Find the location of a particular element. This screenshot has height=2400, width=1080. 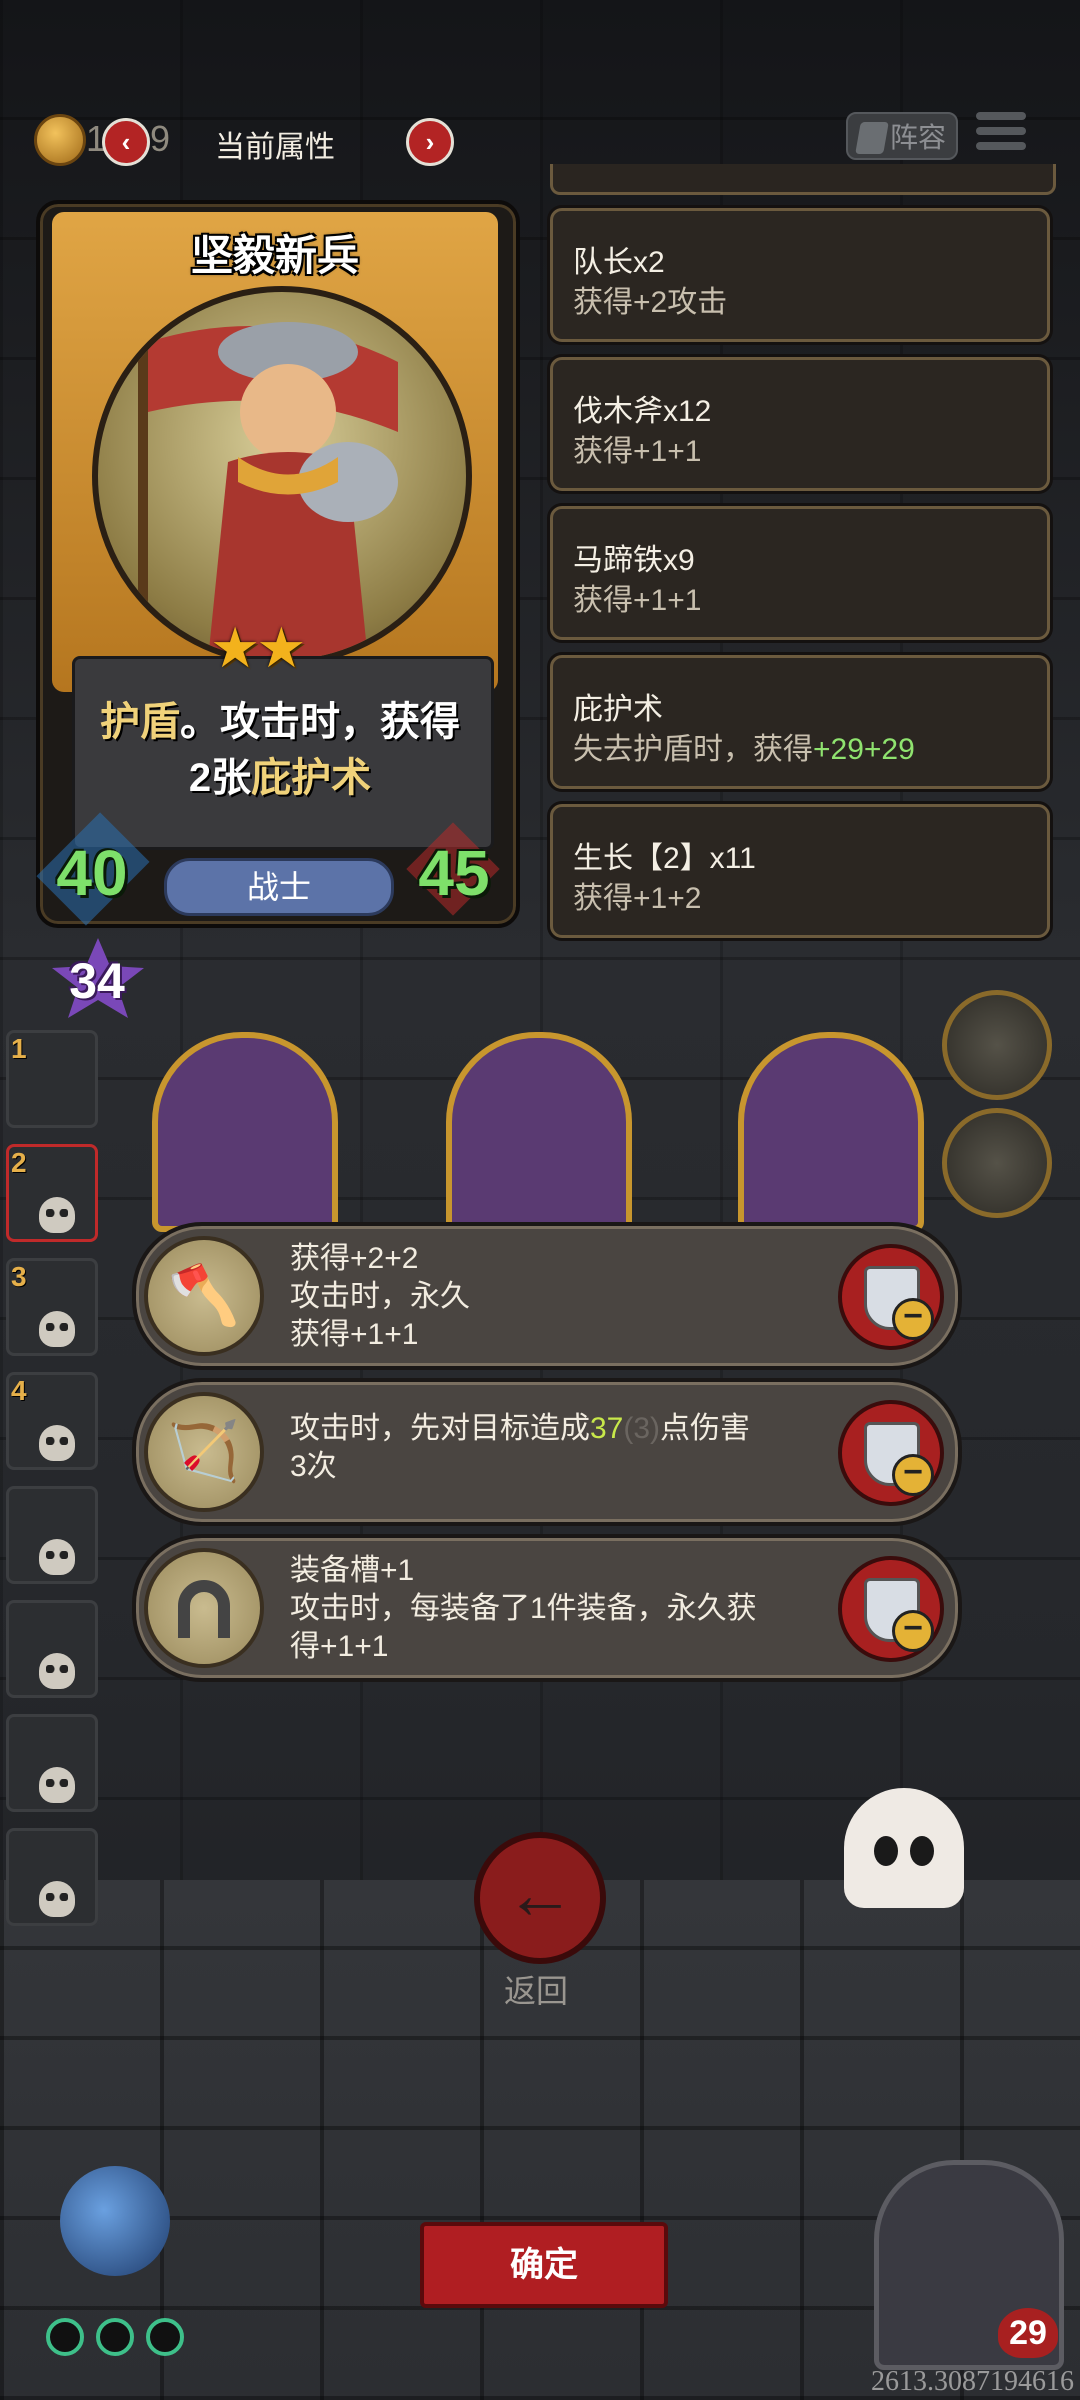

side-slot: 3 is located at coordinates (52, 1307).